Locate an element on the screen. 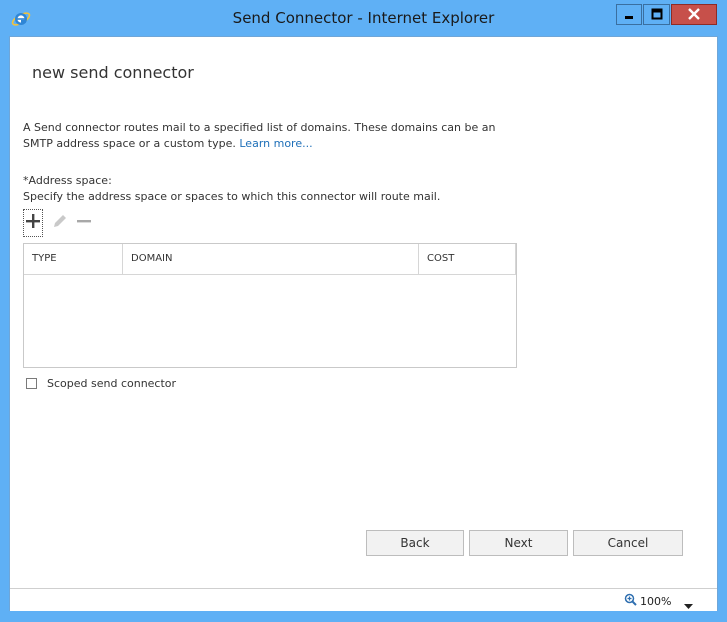 The width and height of the screenshot is (727, 622). status-bar: 100% is located at coordinates (363, 599).